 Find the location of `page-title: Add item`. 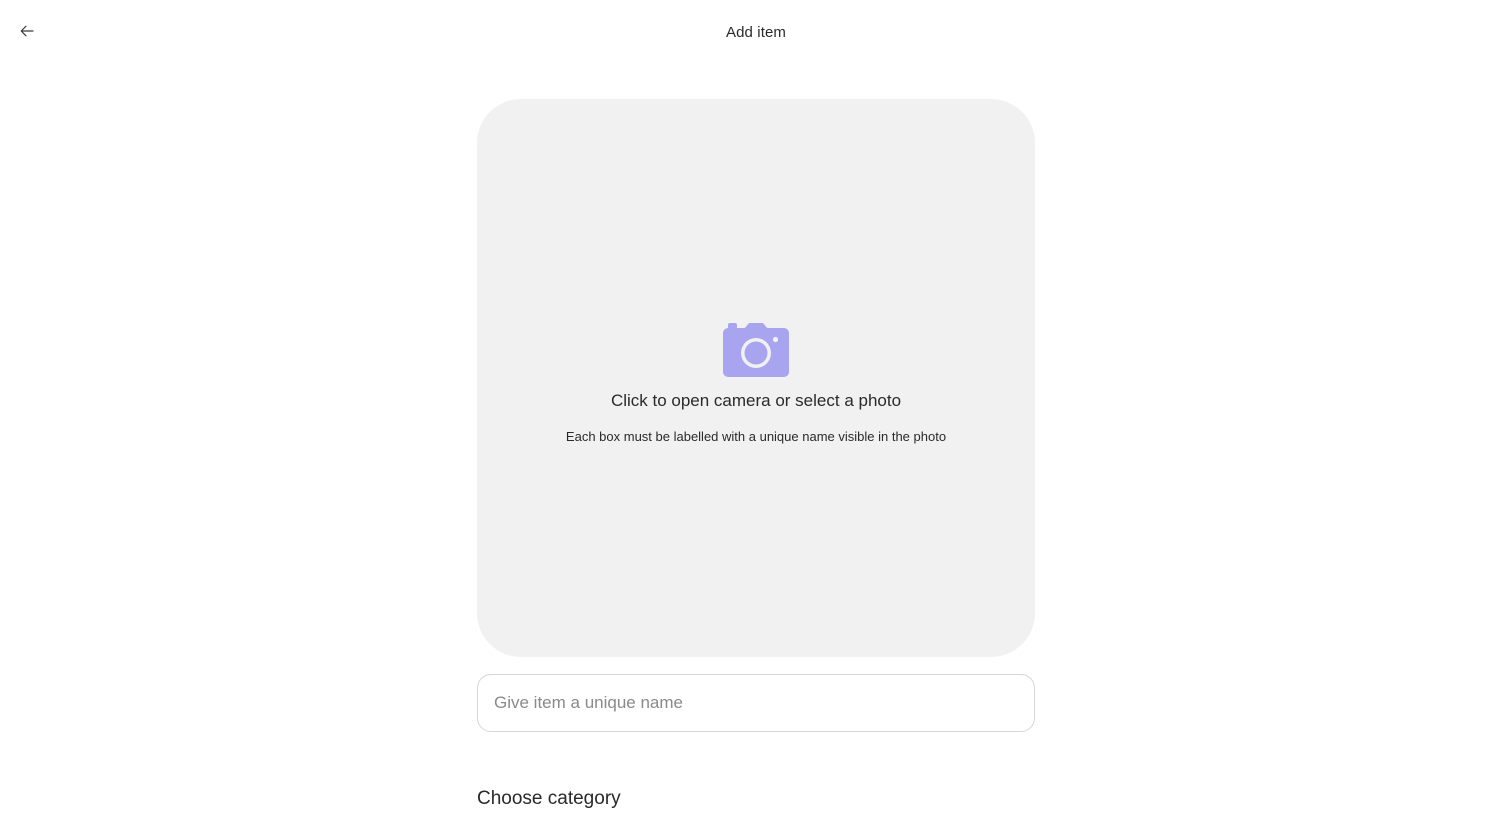

page-title: Add item is located at coordinates (756, 32).